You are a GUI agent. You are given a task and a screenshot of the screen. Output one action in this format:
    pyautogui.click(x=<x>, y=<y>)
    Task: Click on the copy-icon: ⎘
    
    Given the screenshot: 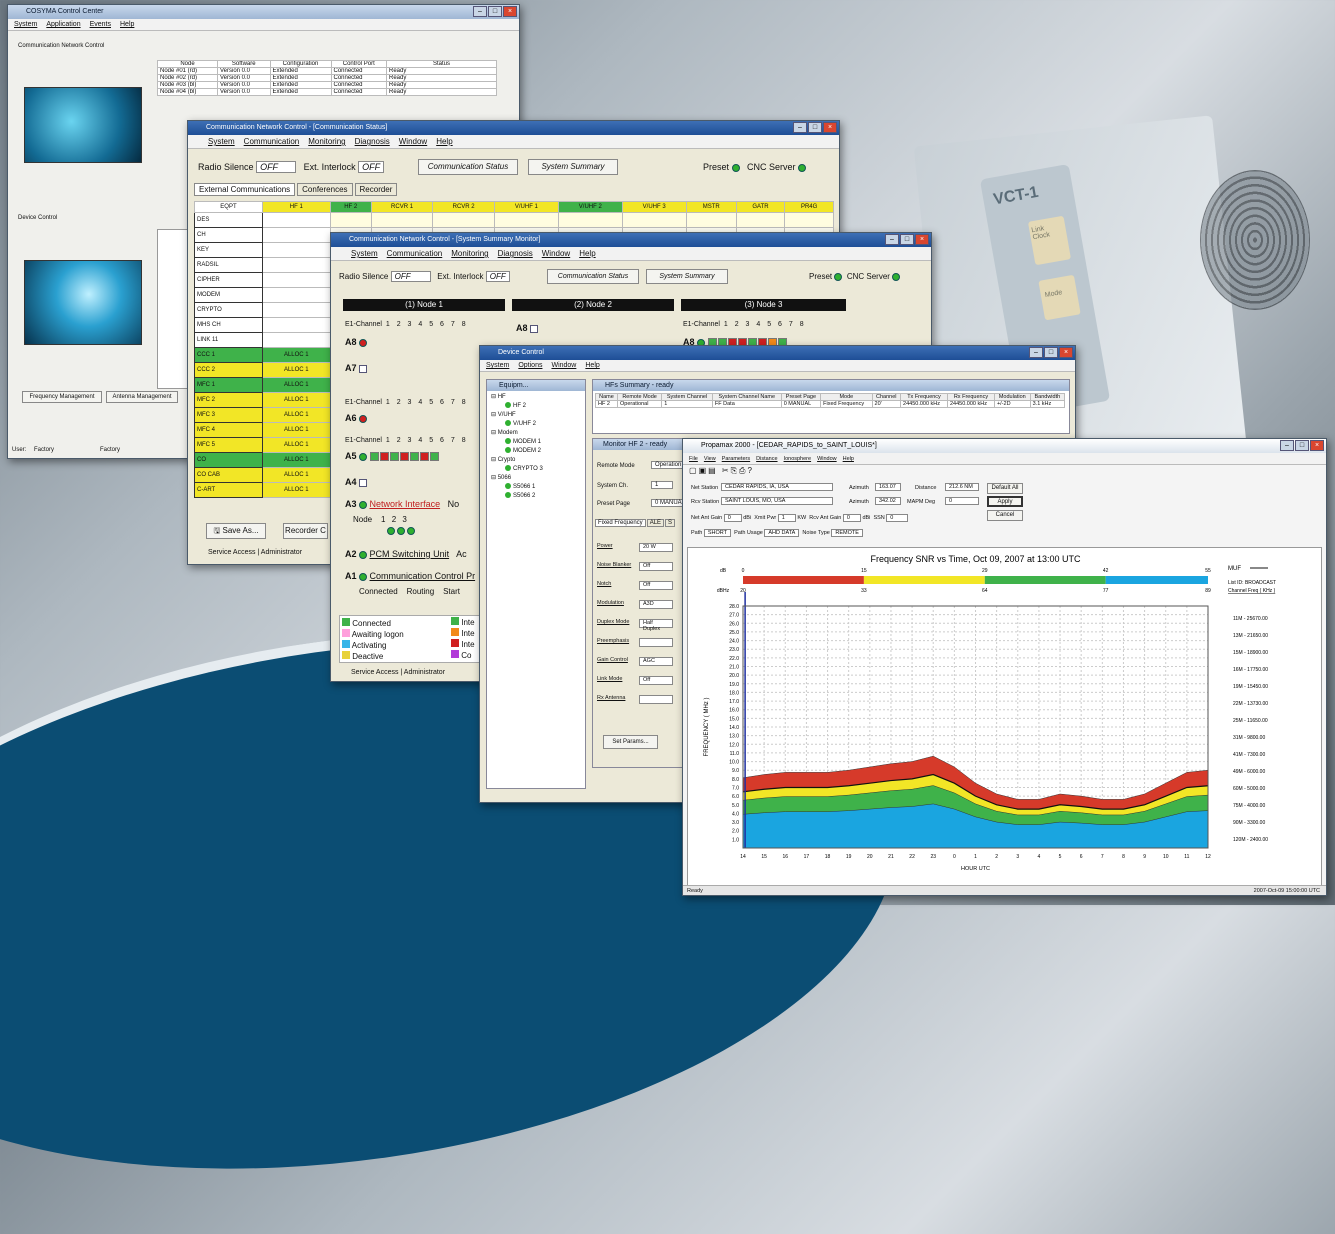 What is the action you would take?
    pyautogui.click(x=735, y=470)
    